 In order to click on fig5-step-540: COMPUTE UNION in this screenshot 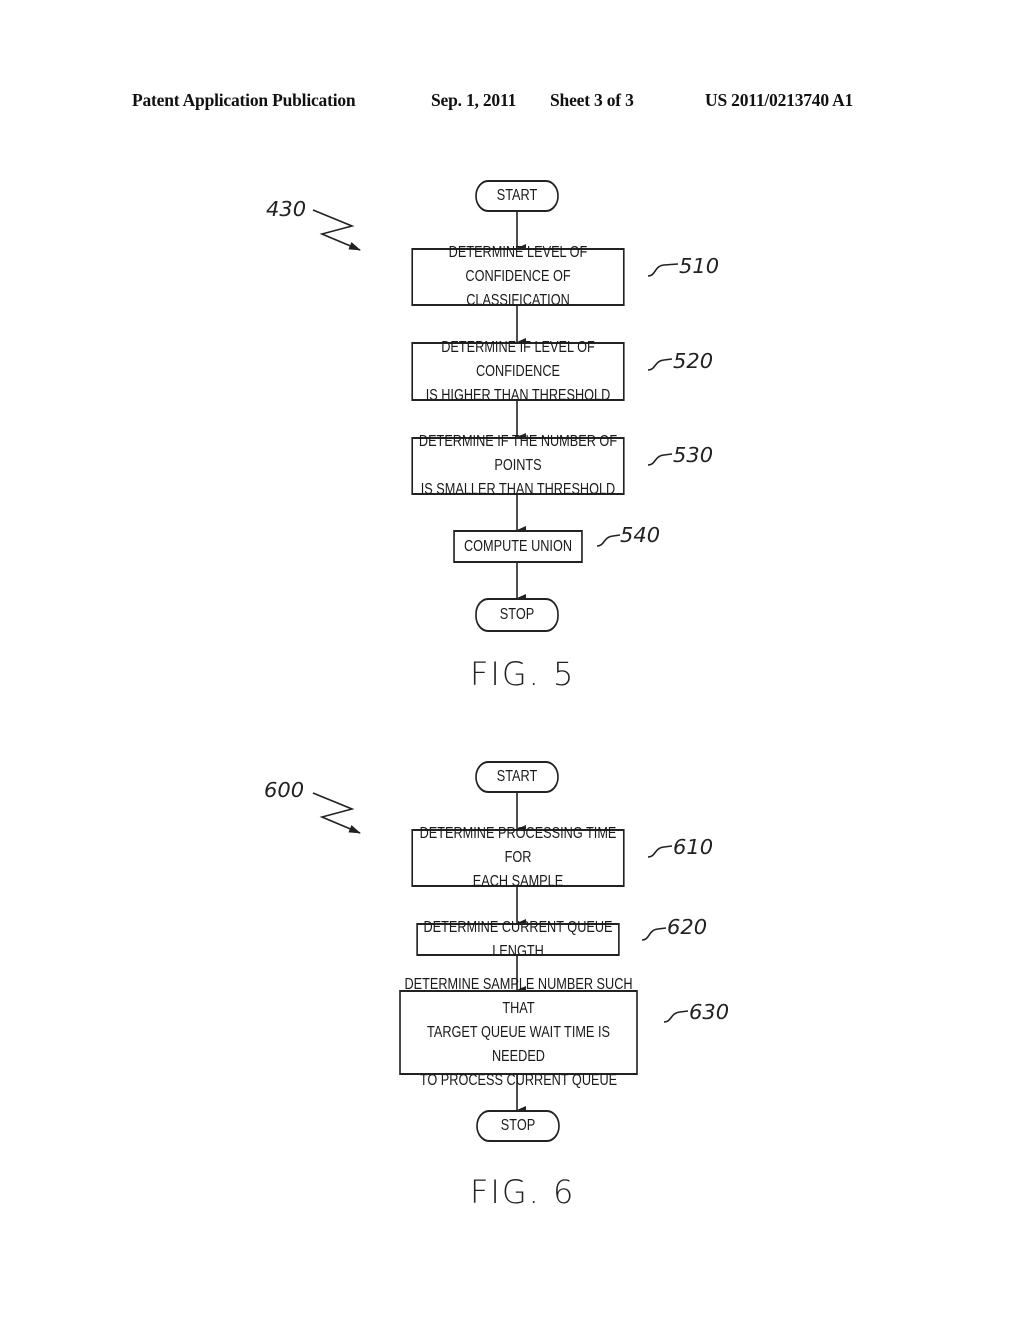, I will do `click(518, 546)`.